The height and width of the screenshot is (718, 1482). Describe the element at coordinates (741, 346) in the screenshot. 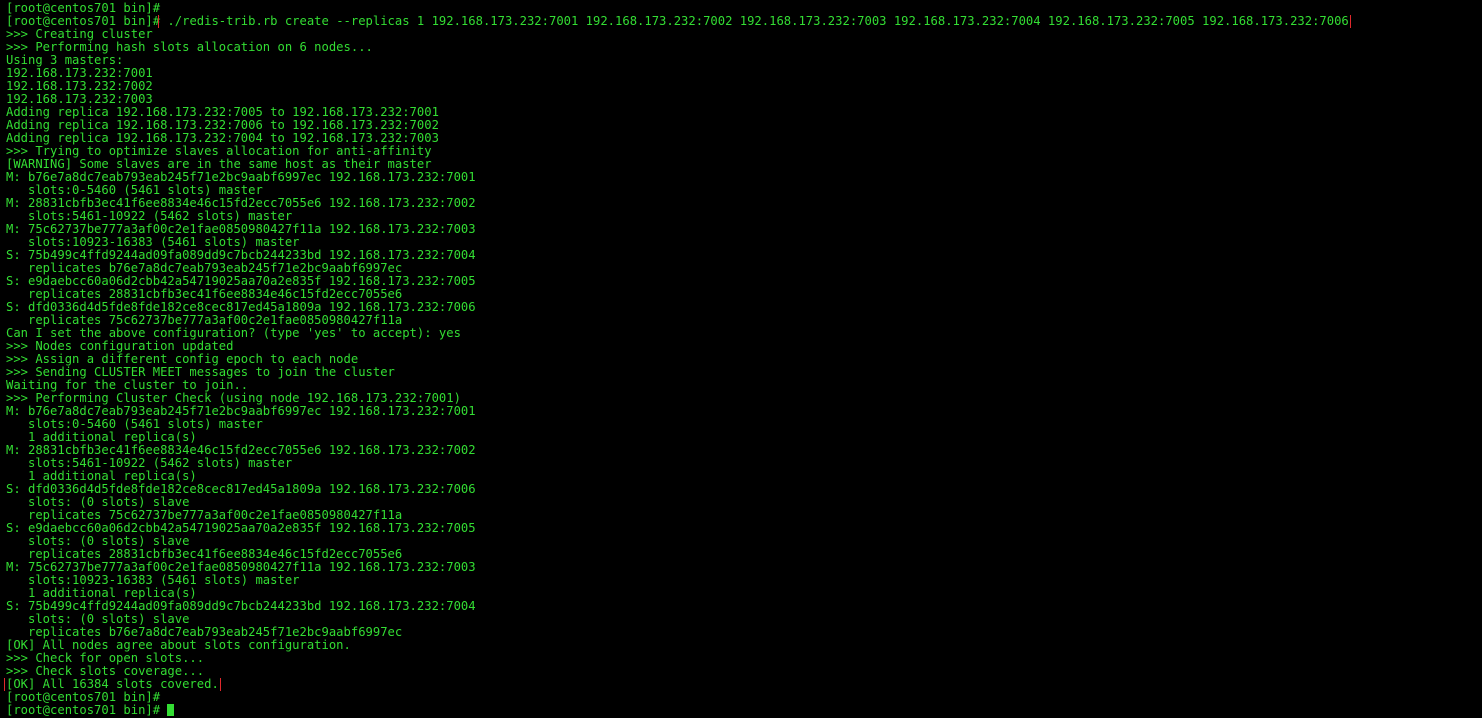

I see `output-line: >>> Nodes configuration updated` at that location.